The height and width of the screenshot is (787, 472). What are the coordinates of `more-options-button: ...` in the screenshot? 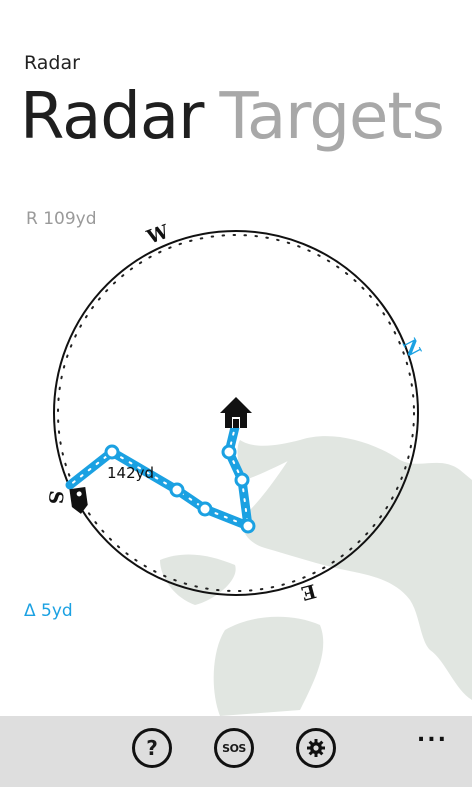 It's located at (432, 734).